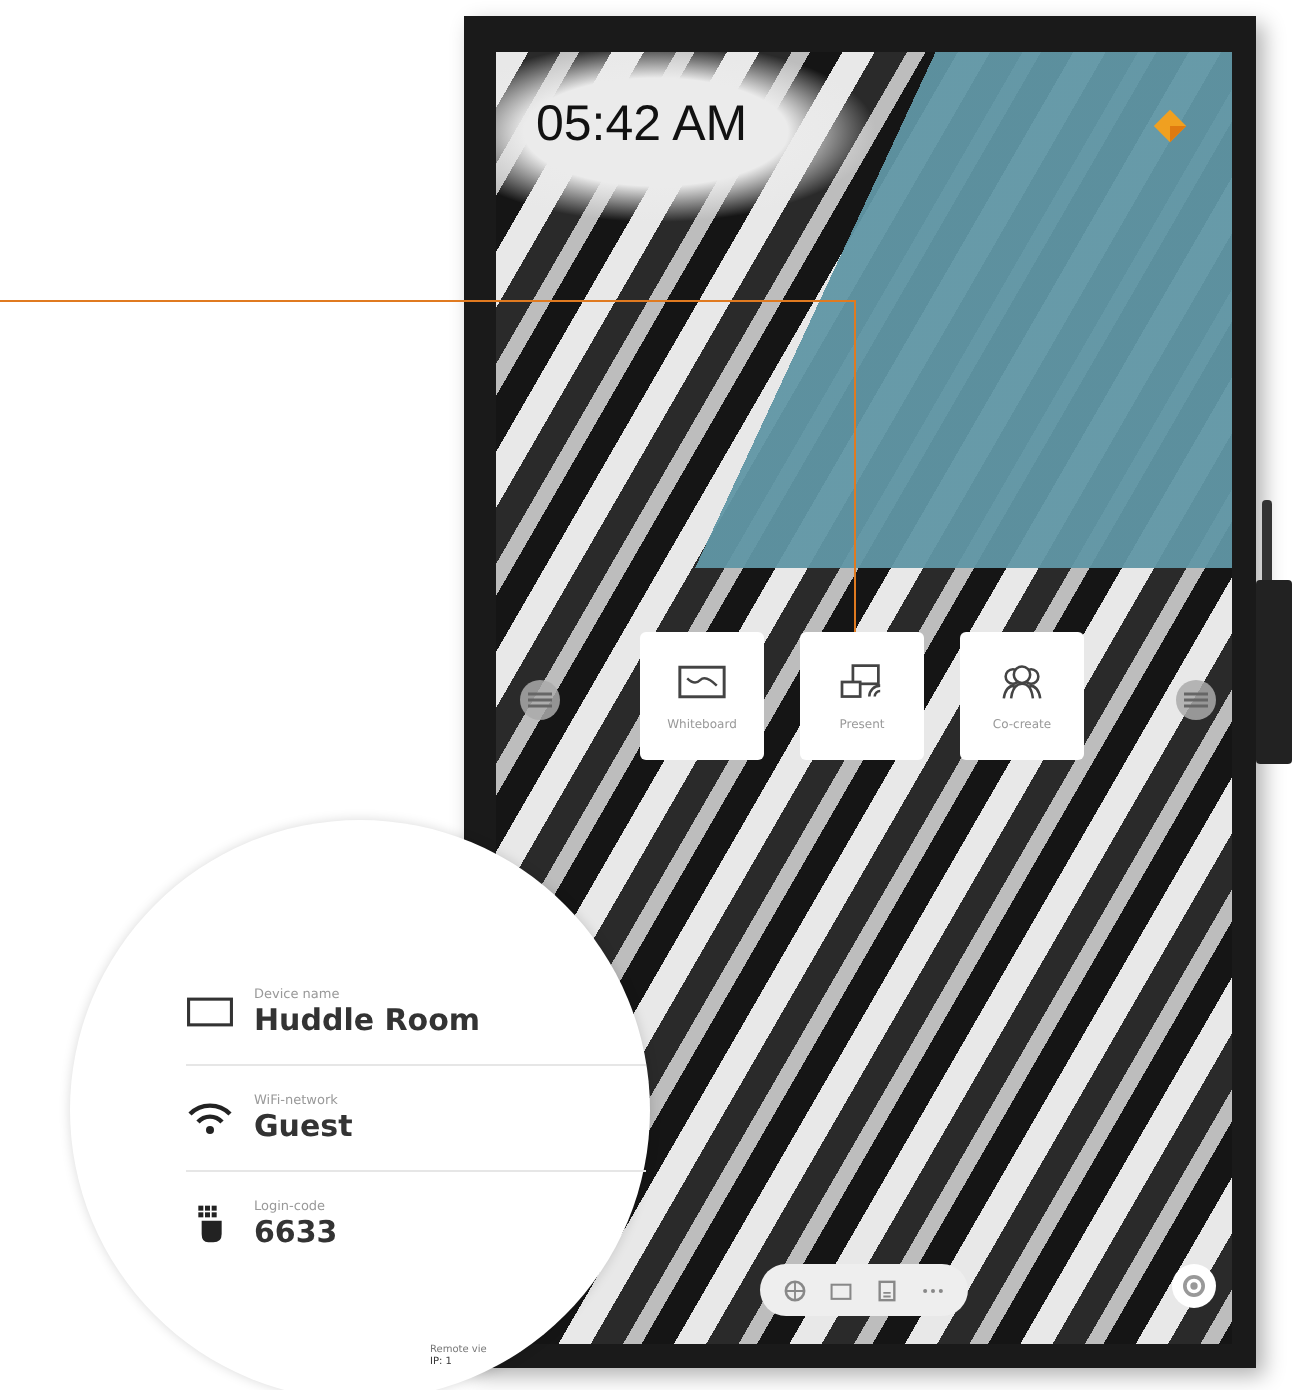  What do you see at coordinates (1267, 540) in the screenshot?
I see `stylus-drawing` at bounding box center [1267, 540].